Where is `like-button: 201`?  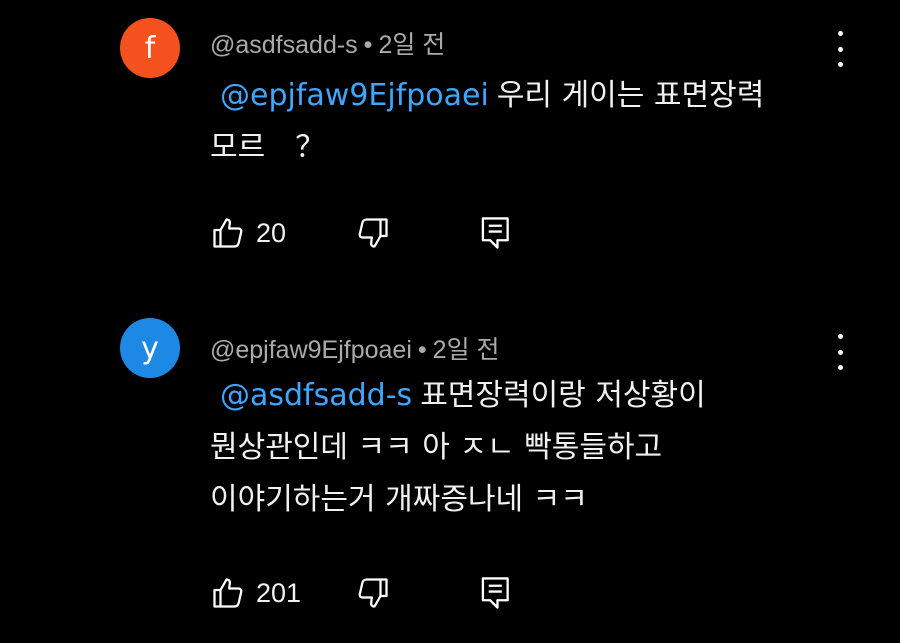 like-button: 201 is located at coordinates (255, 593).